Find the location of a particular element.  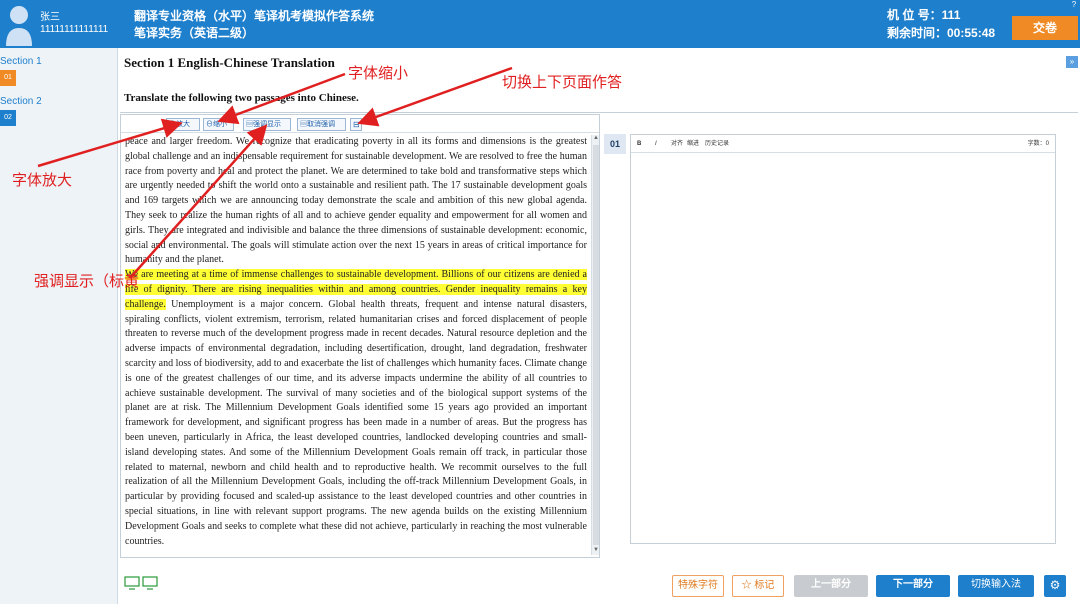

word-count: 字数：0 is located at coordinates (1038, 144).